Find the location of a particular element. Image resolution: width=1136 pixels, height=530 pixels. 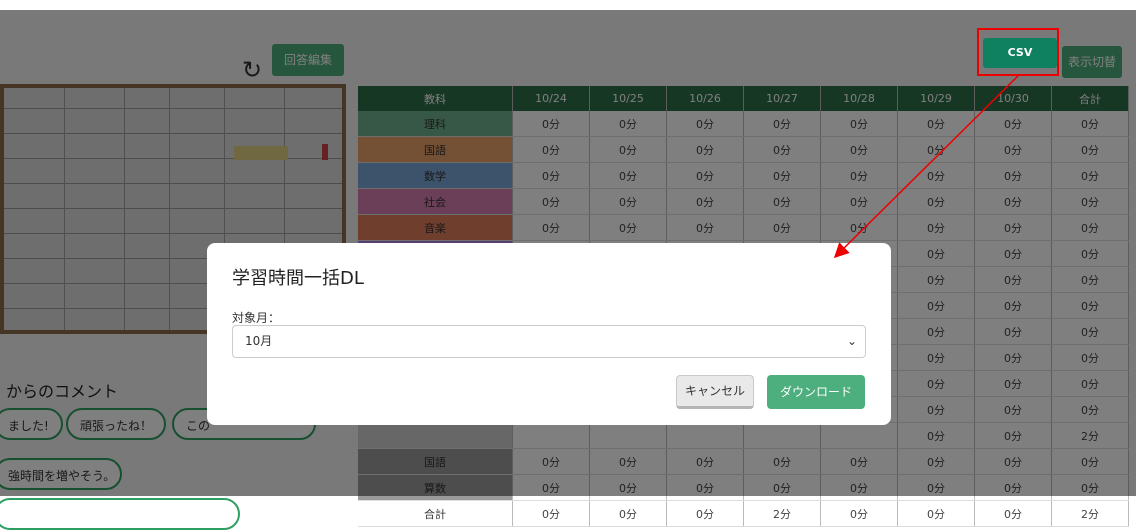

comment-pill is located at coordinates (120, 514).